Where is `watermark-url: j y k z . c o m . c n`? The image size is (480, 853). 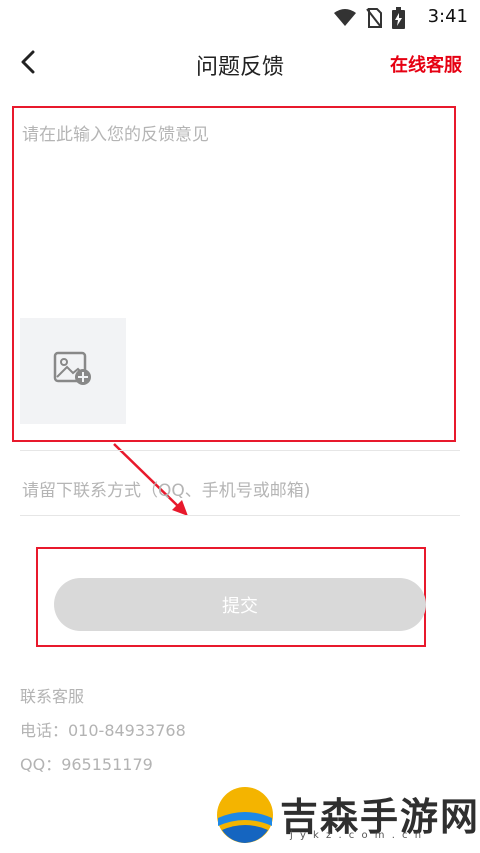 watermark-url: j y k z . c o m . c n is located at coordinates (357, 835).